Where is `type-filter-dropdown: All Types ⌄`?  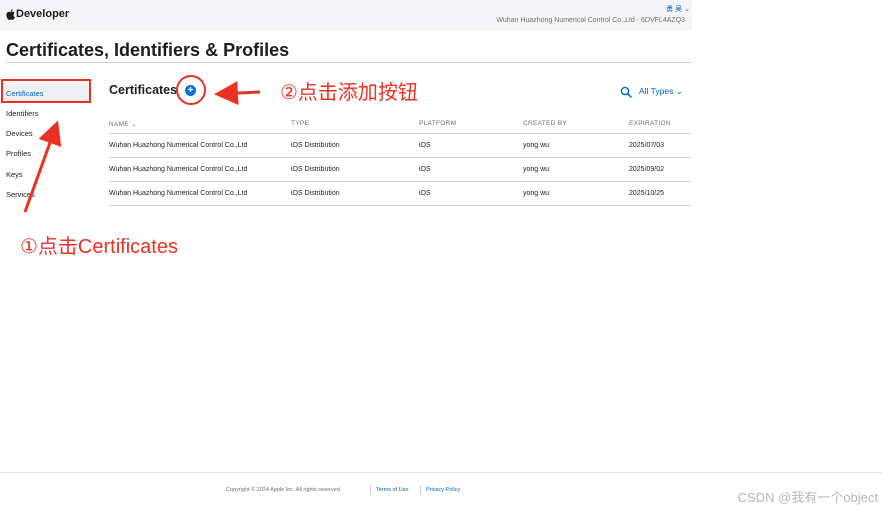 type-filter-dropdown: All Types ⌄ is located at coordinates (661, 91).